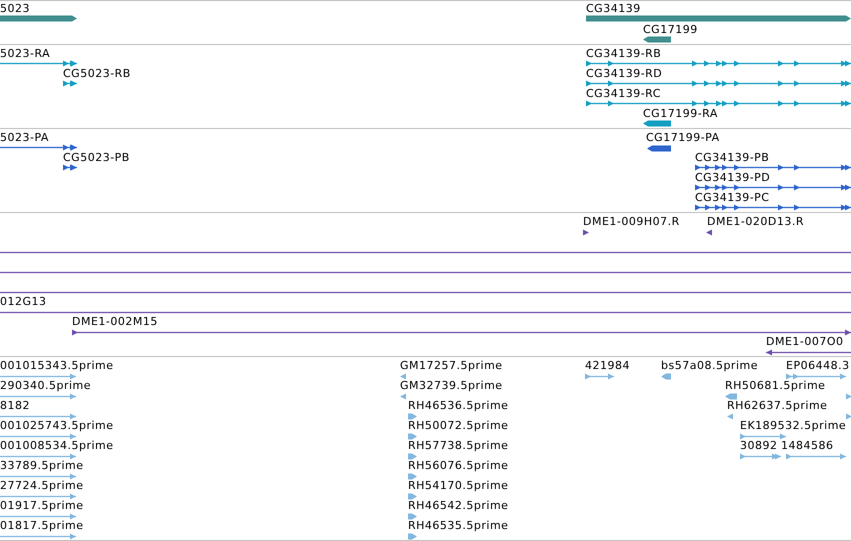 This screenshot has height=541, width=851. Describe the element at coordinates (115, 321) in the screenshot. I see `feature-label: DME1-002M15` at that location.